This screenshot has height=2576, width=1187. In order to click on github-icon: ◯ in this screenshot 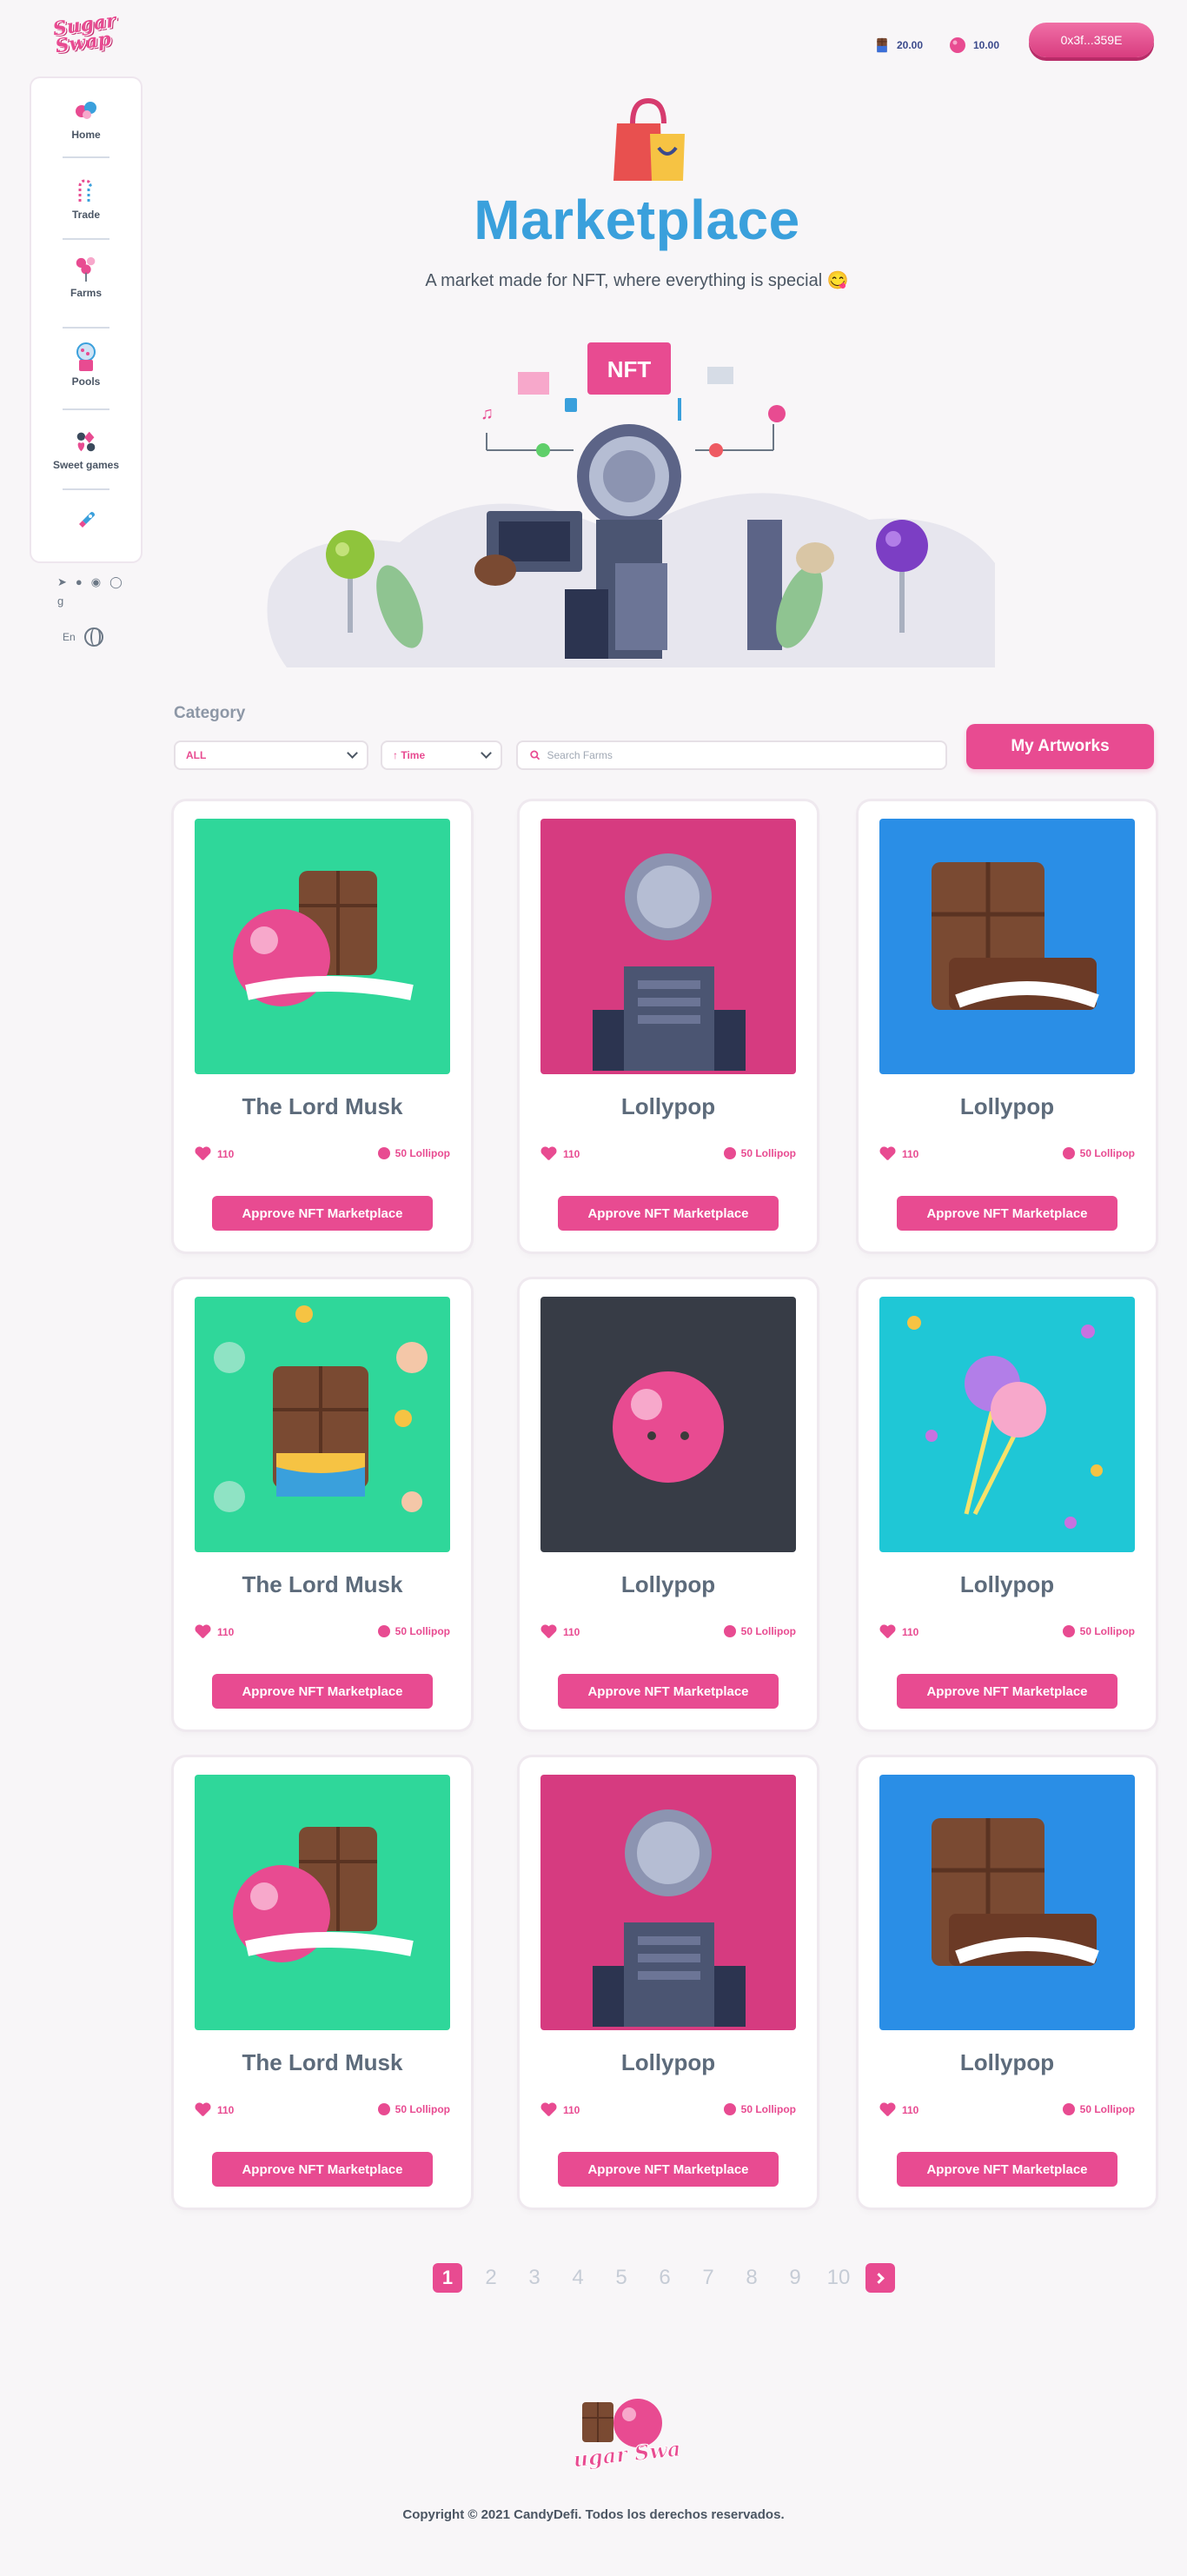, I will do `click(116, 582)`.